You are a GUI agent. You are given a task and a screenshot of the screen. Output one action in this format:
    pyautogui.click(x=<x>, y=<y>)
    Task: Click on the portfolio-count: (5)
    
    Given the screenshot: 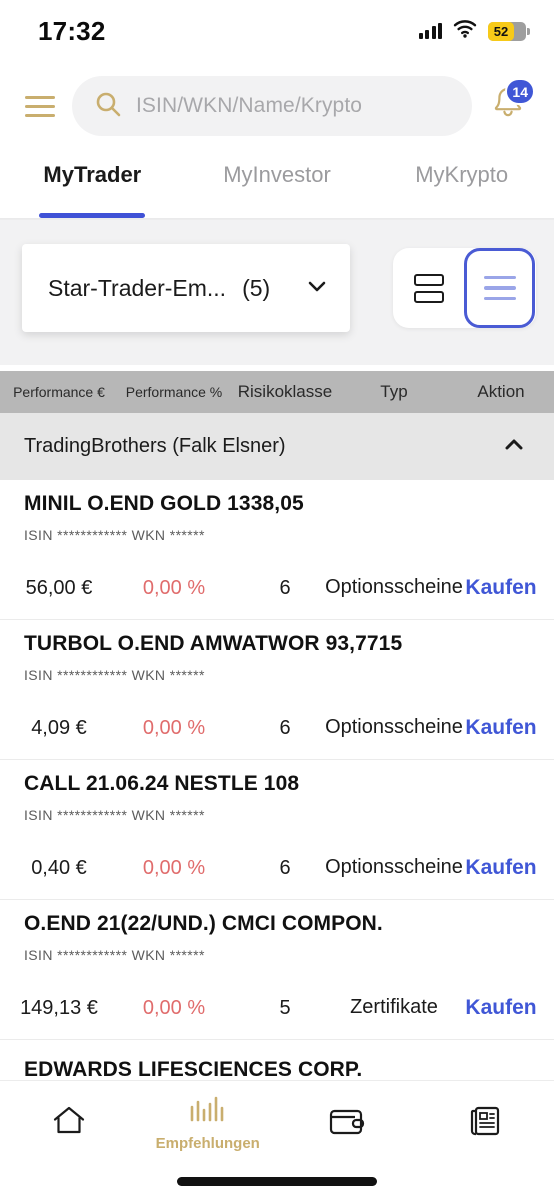 What is the action you would take?
    pyautogui.click(x=256, y=287)
    